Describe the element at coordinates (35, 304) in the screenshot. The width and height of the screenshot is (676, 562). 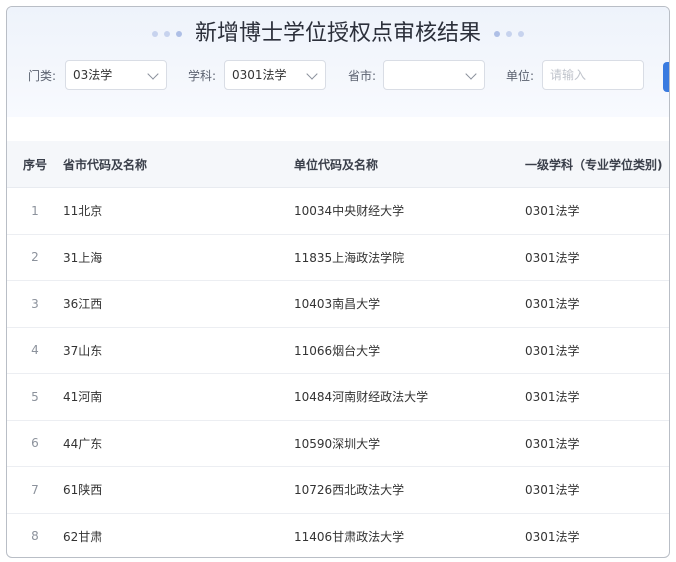
I see `row-index: 3` at that location.